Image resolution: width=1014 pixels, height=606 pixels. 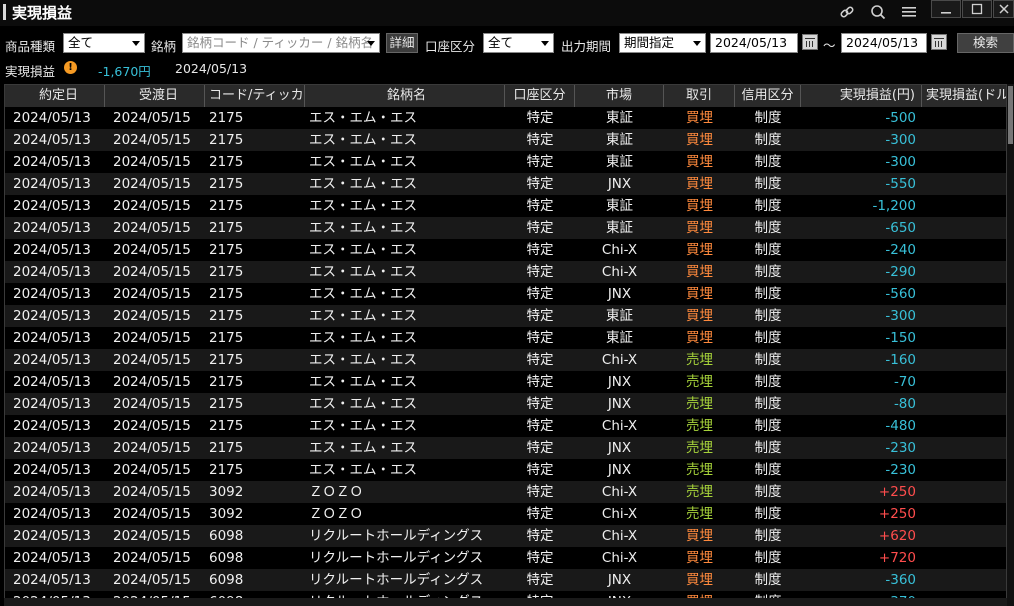 I want to click on account-type-select: 全て, so click(x=518, y=43).